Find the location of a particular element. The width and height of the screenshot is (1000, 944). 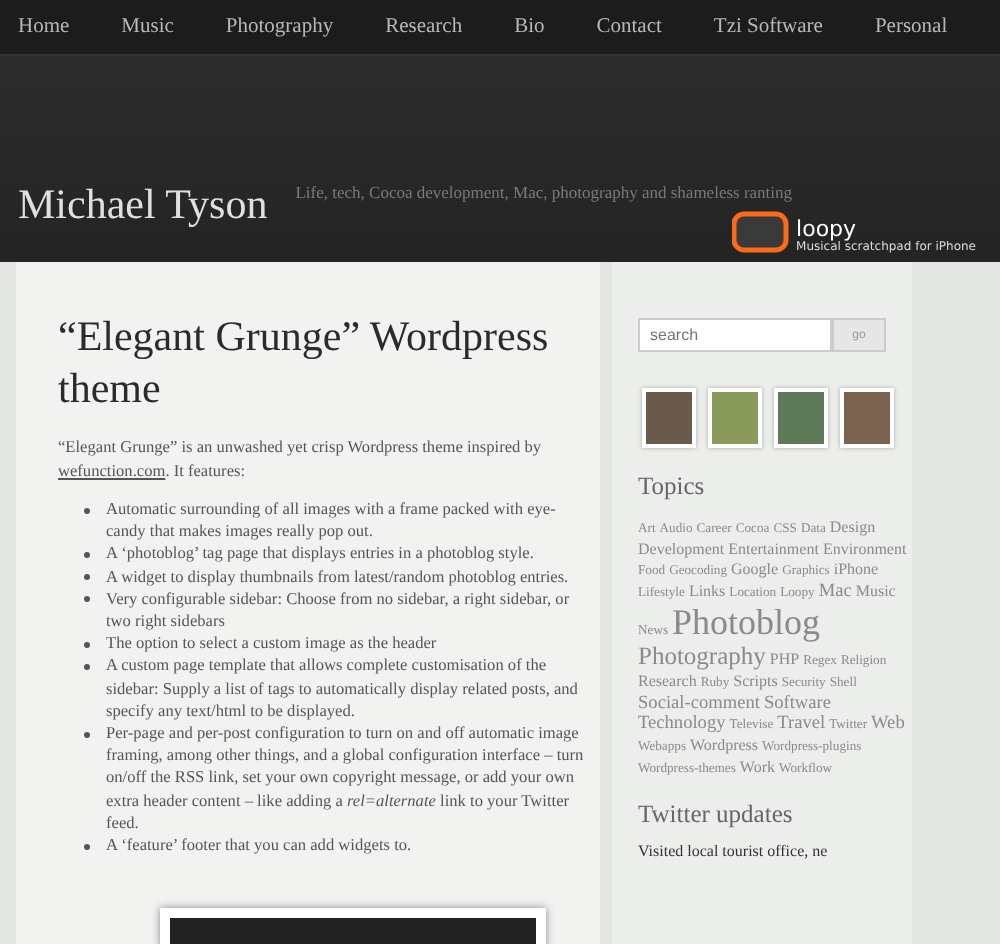

feature-item: Per-page and per-post configuration to turn on and off automatic image framing, among other things, and a global configuration interface – turn on/off the RSS link, set your own copyright message, or add your own extra header content – like adding a rel=alternate link to your Twitter feed. is located at coordinates (346, 778).